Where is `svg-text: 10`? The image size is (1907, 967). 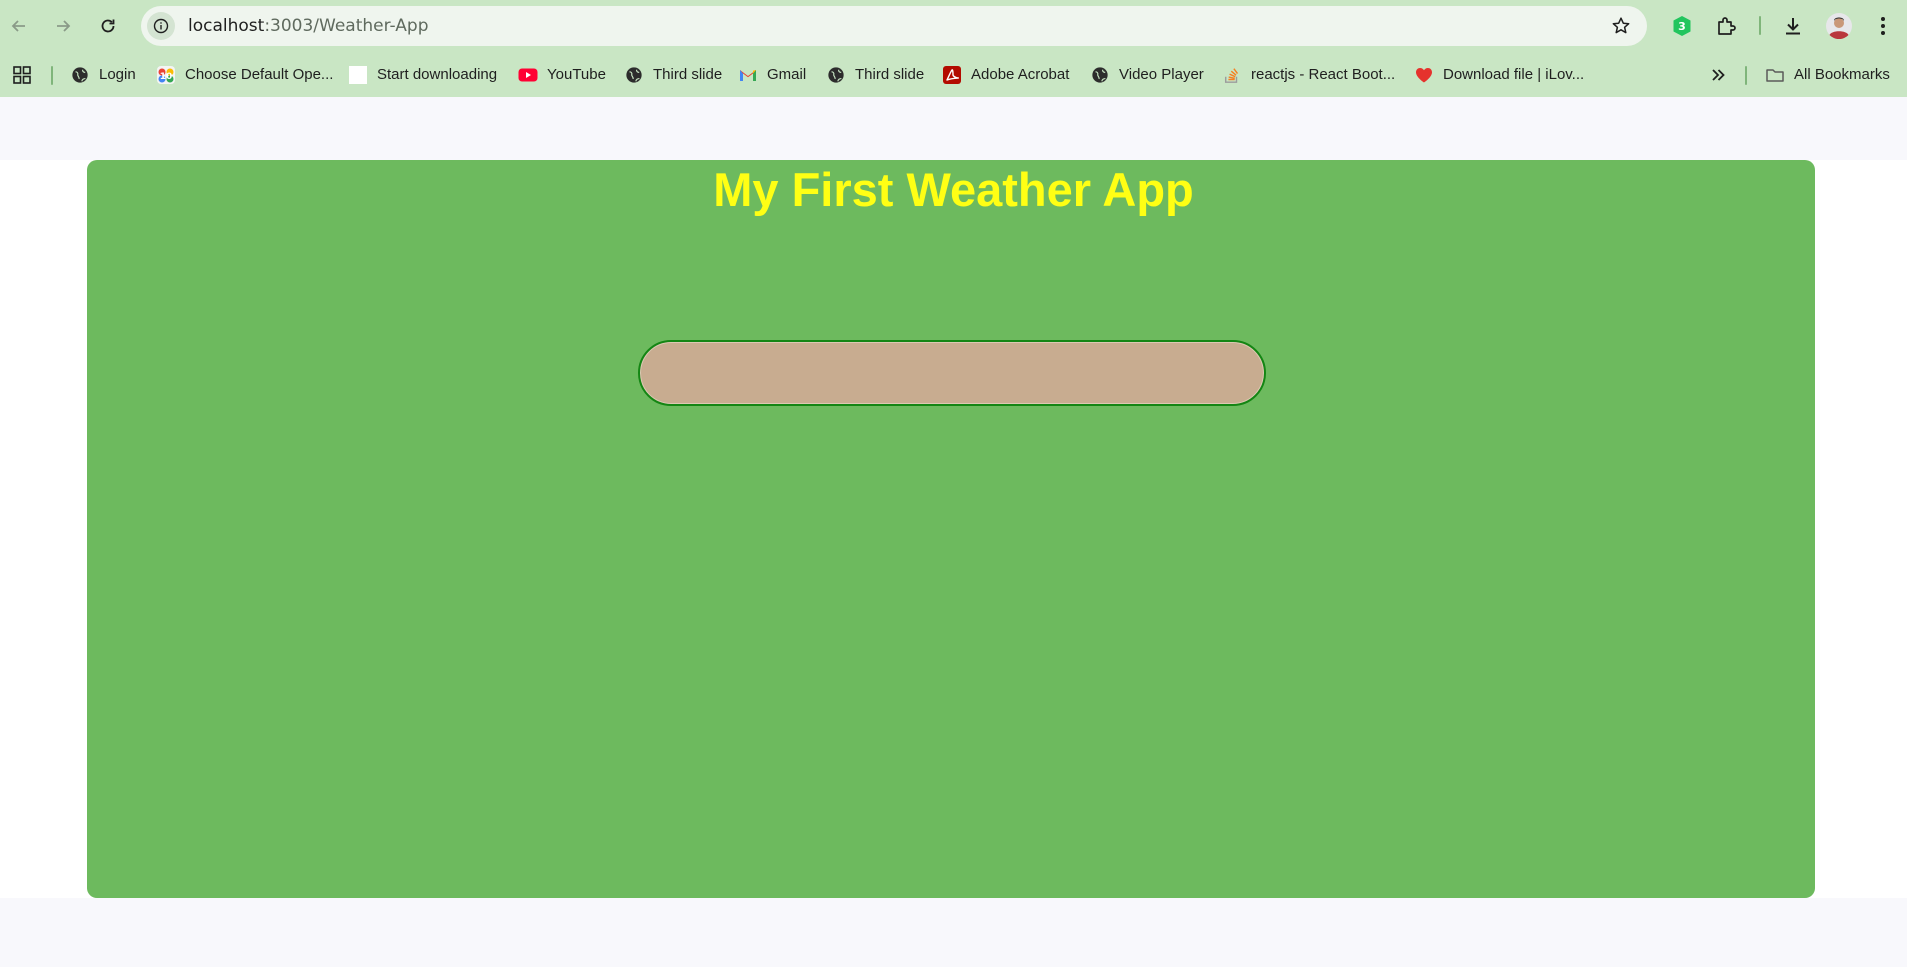
svg-text: 10 is located at coordinates (166, 77).